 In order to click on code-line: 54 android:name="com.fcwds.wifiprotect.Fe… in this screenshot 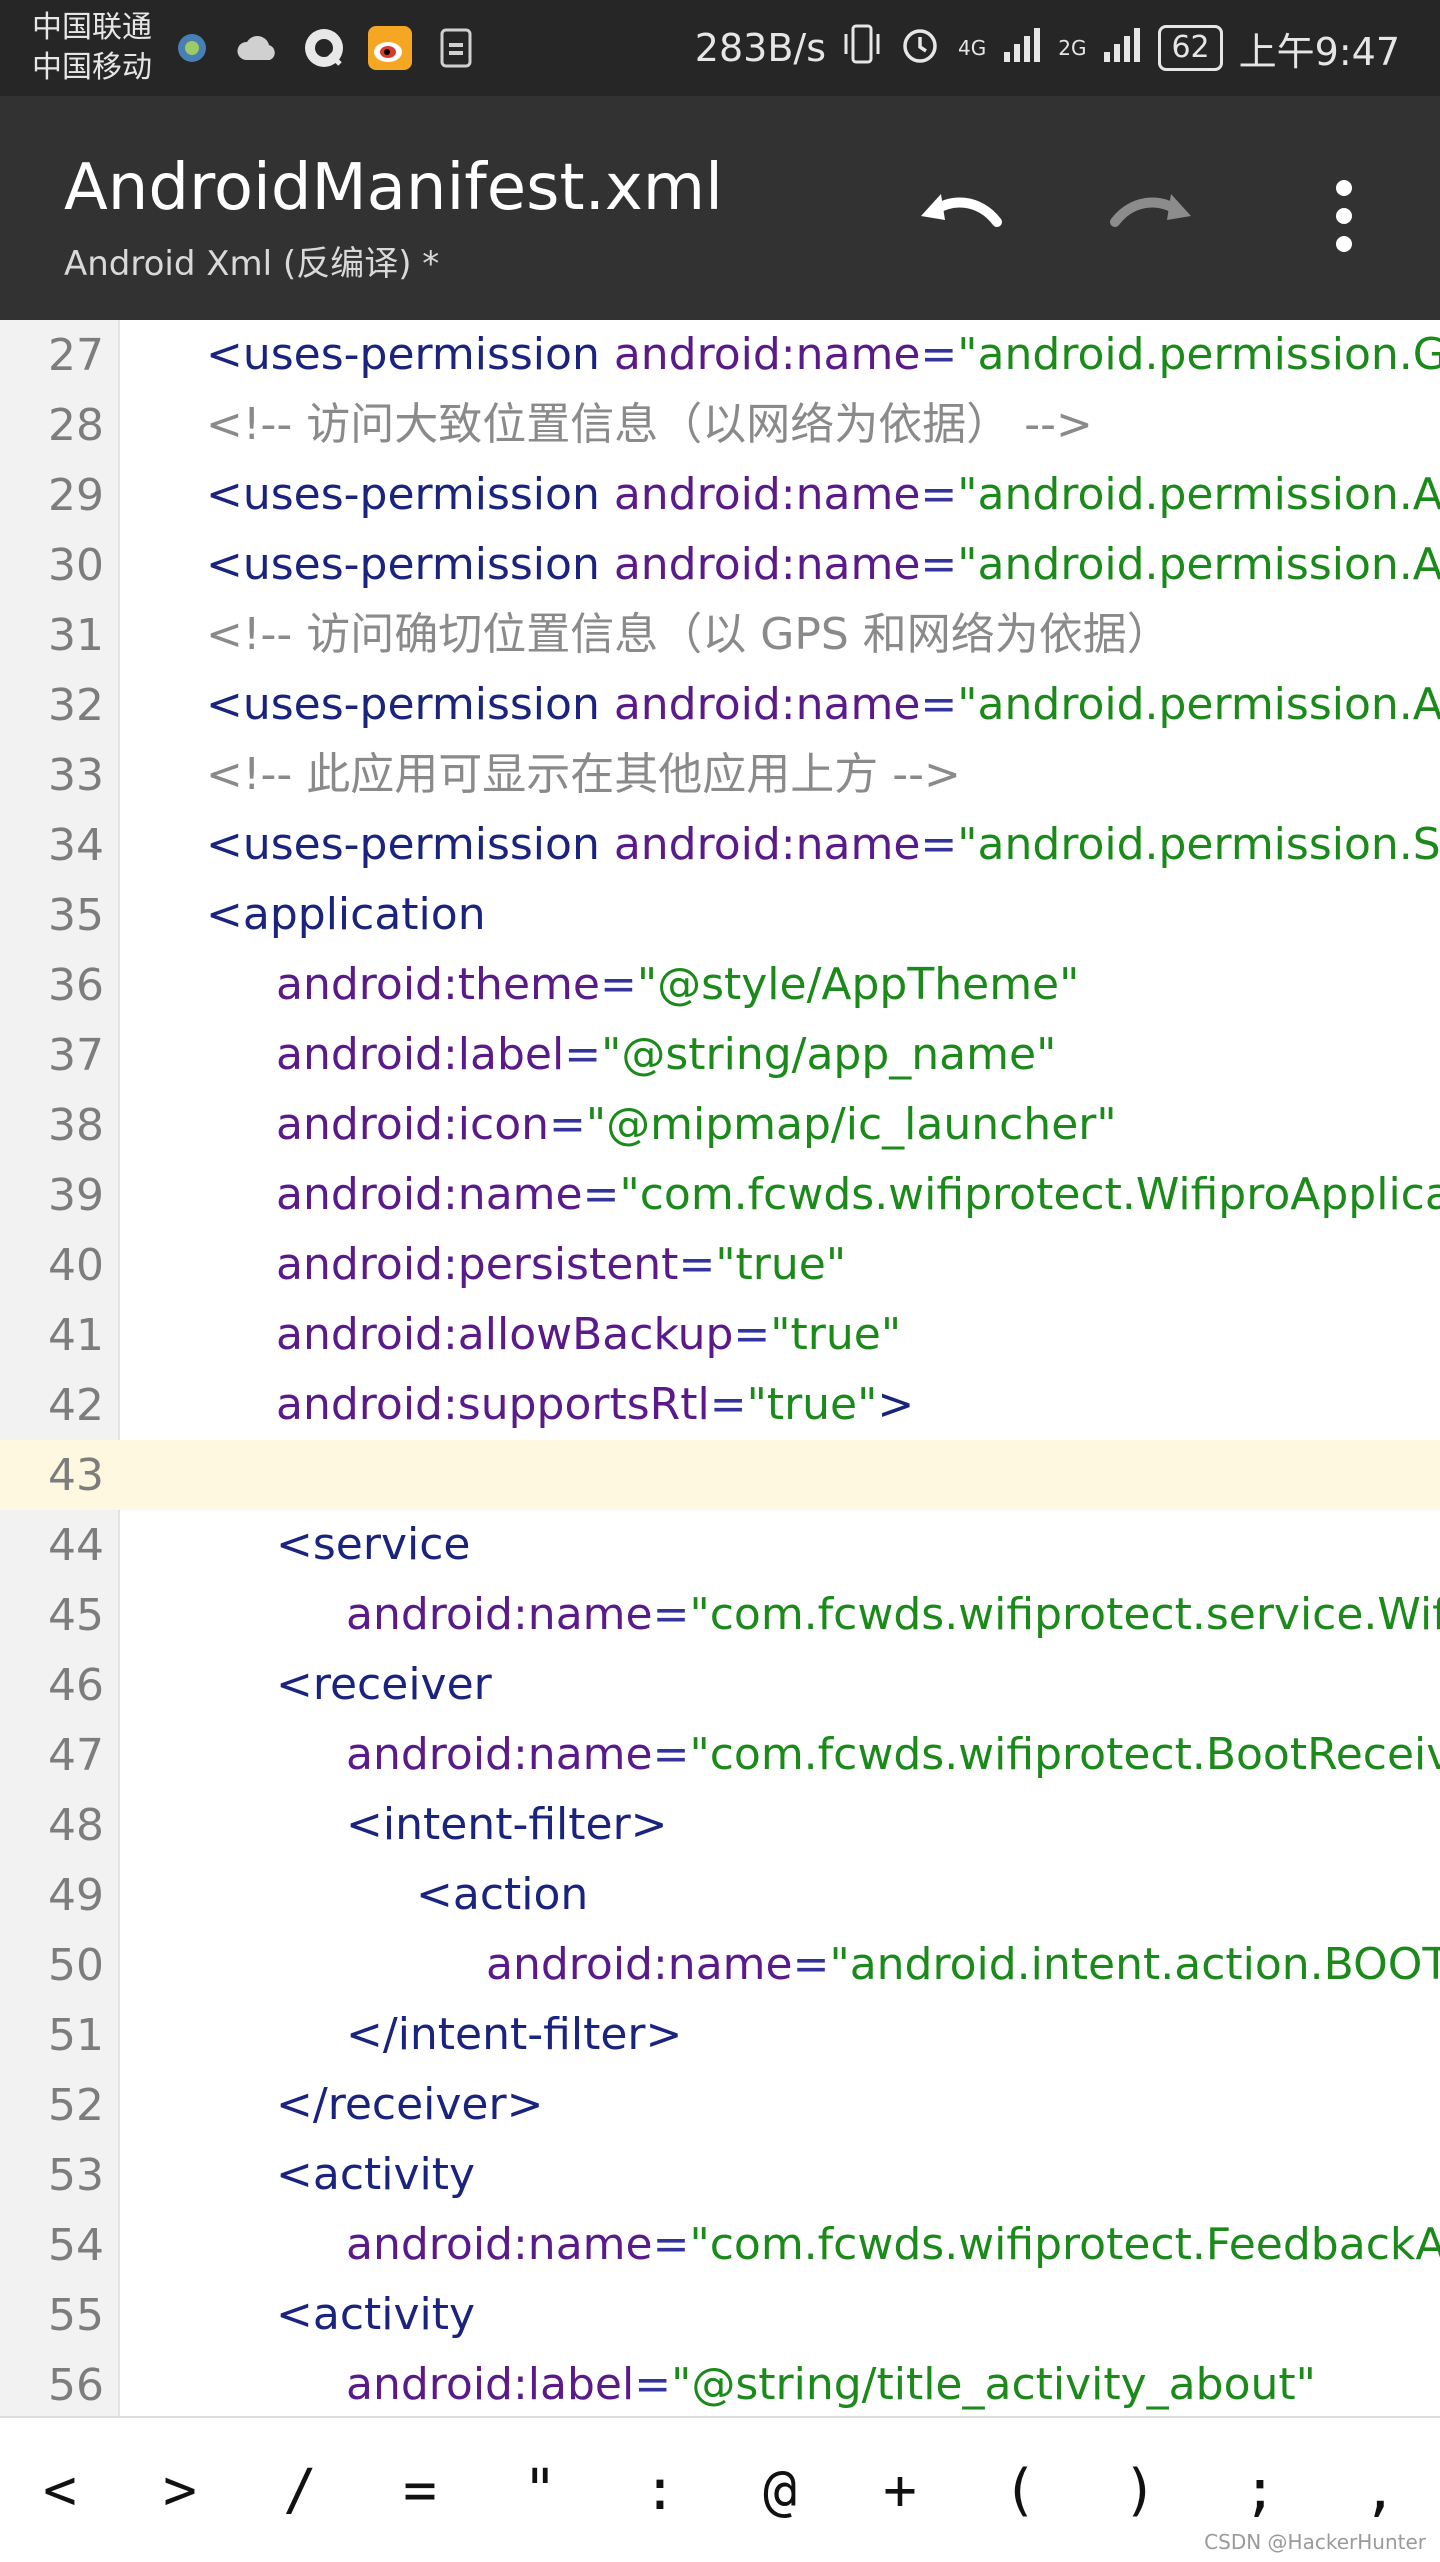, I will do `click(720, 2245)`.